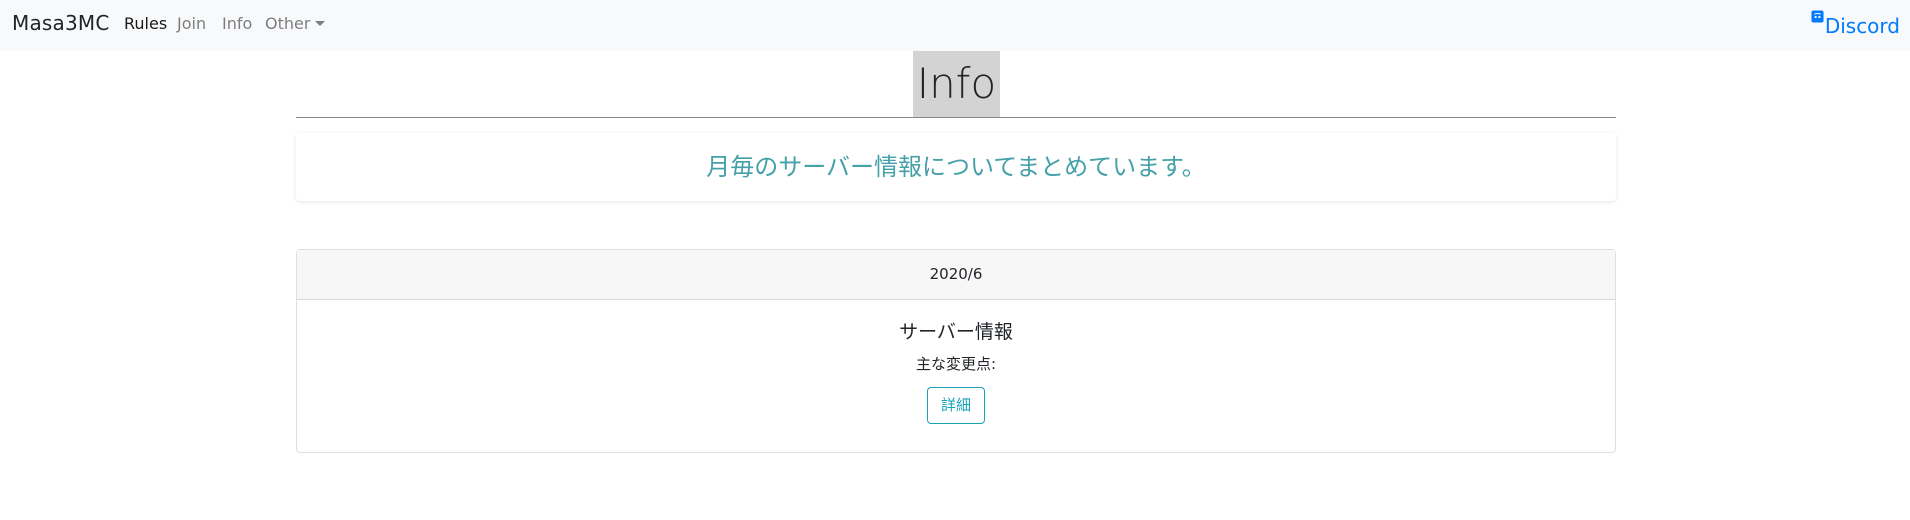  What do you see at coordinates (956, 275) in the screenshot?
I see `card-header-date: 2020/6` at bounding box center [956, 275].